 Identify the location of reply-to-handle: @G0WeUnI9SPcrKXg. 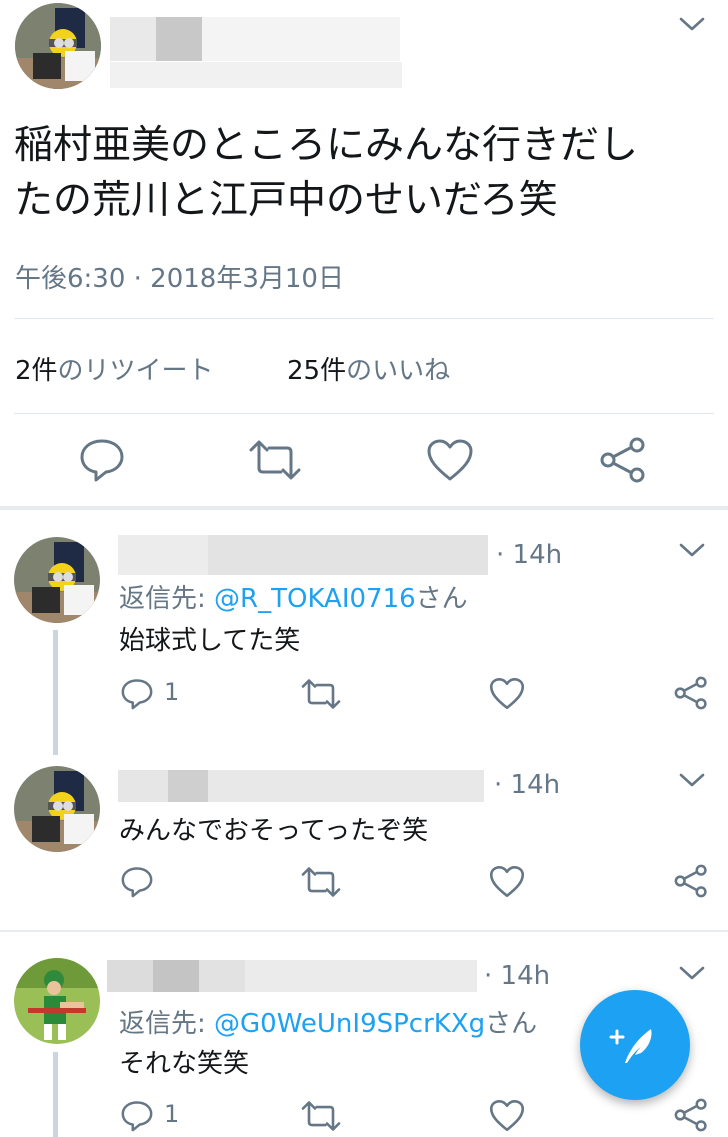
(349, 1024).